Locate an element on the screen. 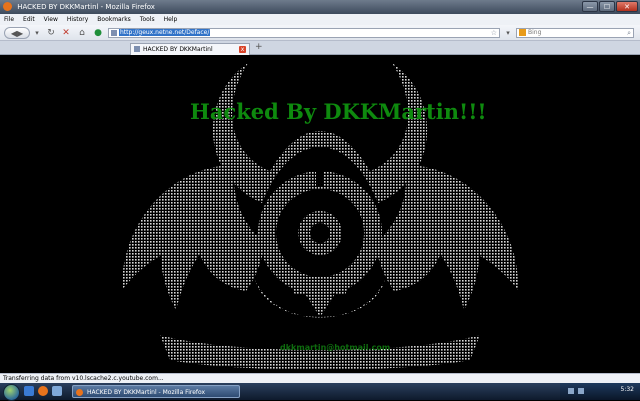  history-dropdown-icon: ▾ is located at coordinates (37, 33).